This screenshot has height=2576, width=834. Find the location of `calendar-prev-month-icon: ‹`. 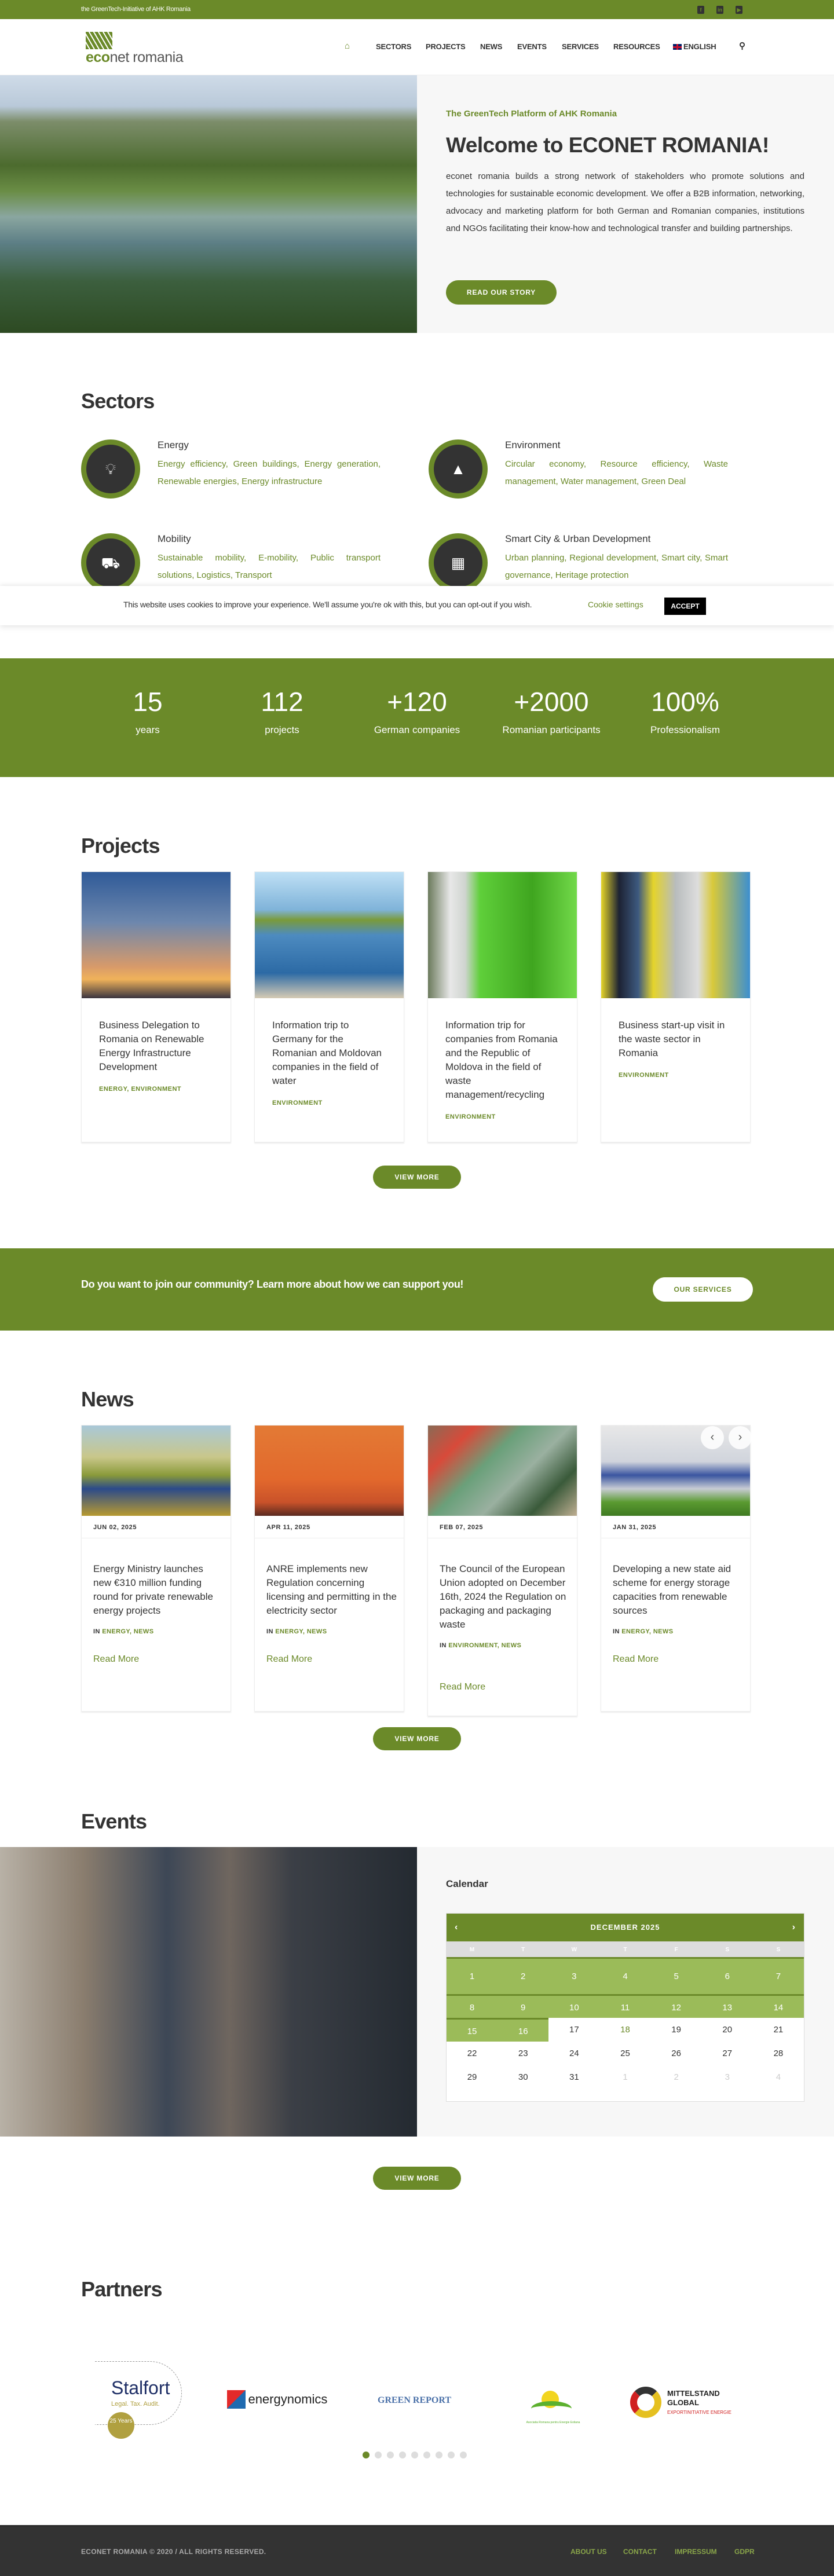

calendar-prev-month-icon: ‹ is located at coordinates (456, 1928).